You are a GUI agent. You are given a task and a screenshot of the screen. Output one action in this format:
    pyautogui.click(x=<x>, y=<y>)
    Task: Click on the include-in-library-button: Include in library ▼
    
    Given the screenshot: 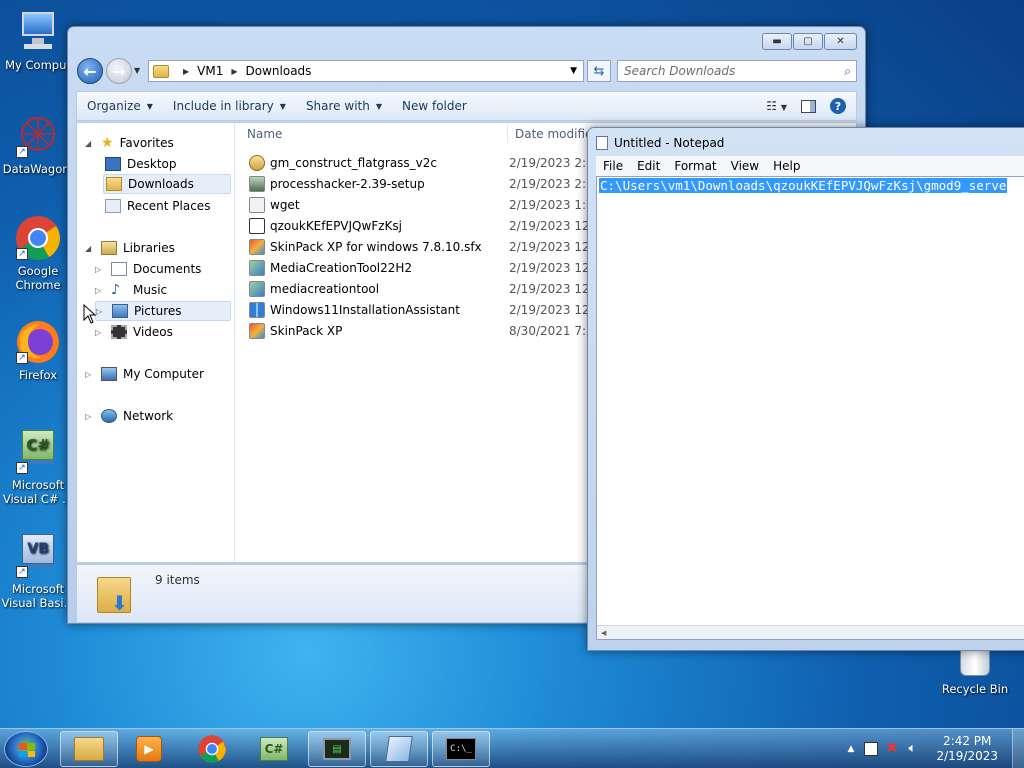 What is the action you would take?
    pyautogui.click(x=229, y=106)
    